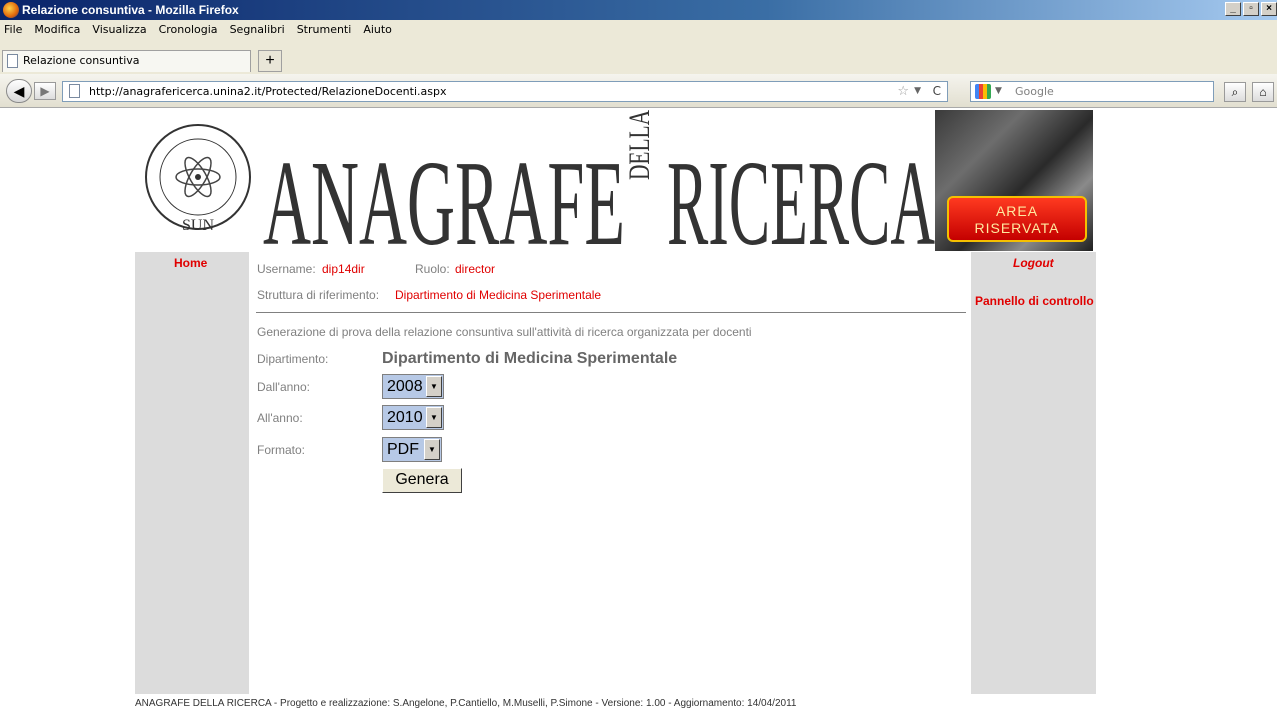  What do you see at coordinates (639, 145) in the screenshot?
I see `title-della: DELLA` at bounding box center [639, 145].